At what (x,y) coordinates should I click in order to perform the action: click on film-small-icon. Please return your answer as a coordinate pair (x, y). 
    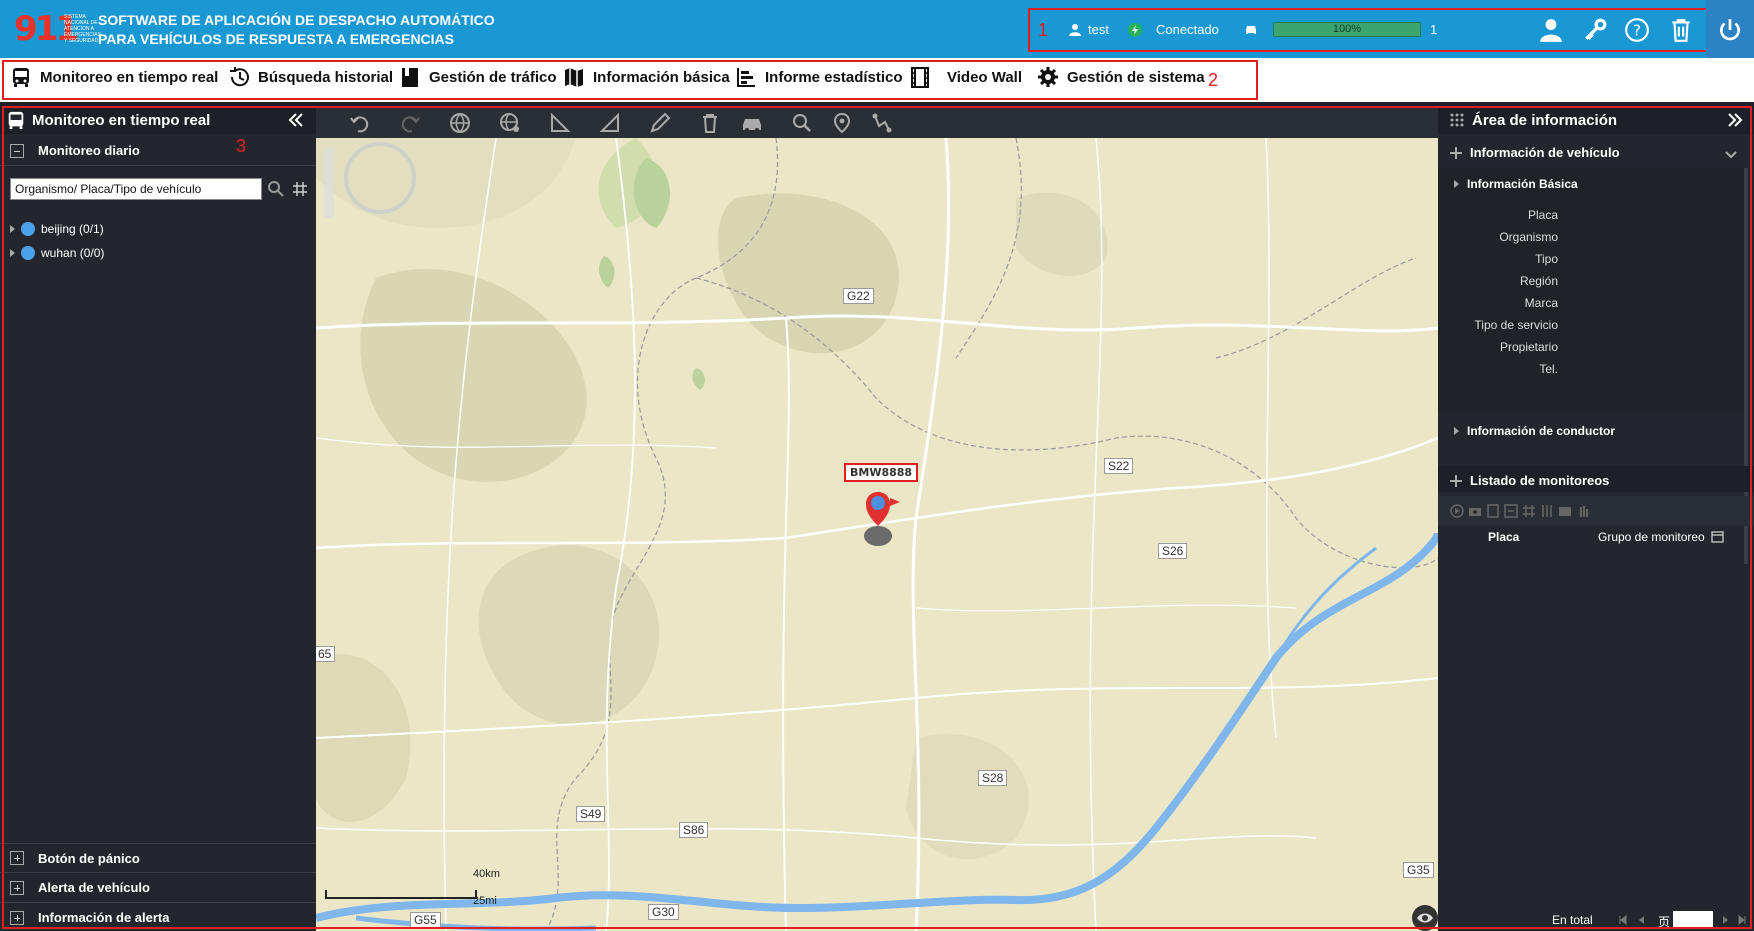
    Looking at the image, I should click on (1493, 511).